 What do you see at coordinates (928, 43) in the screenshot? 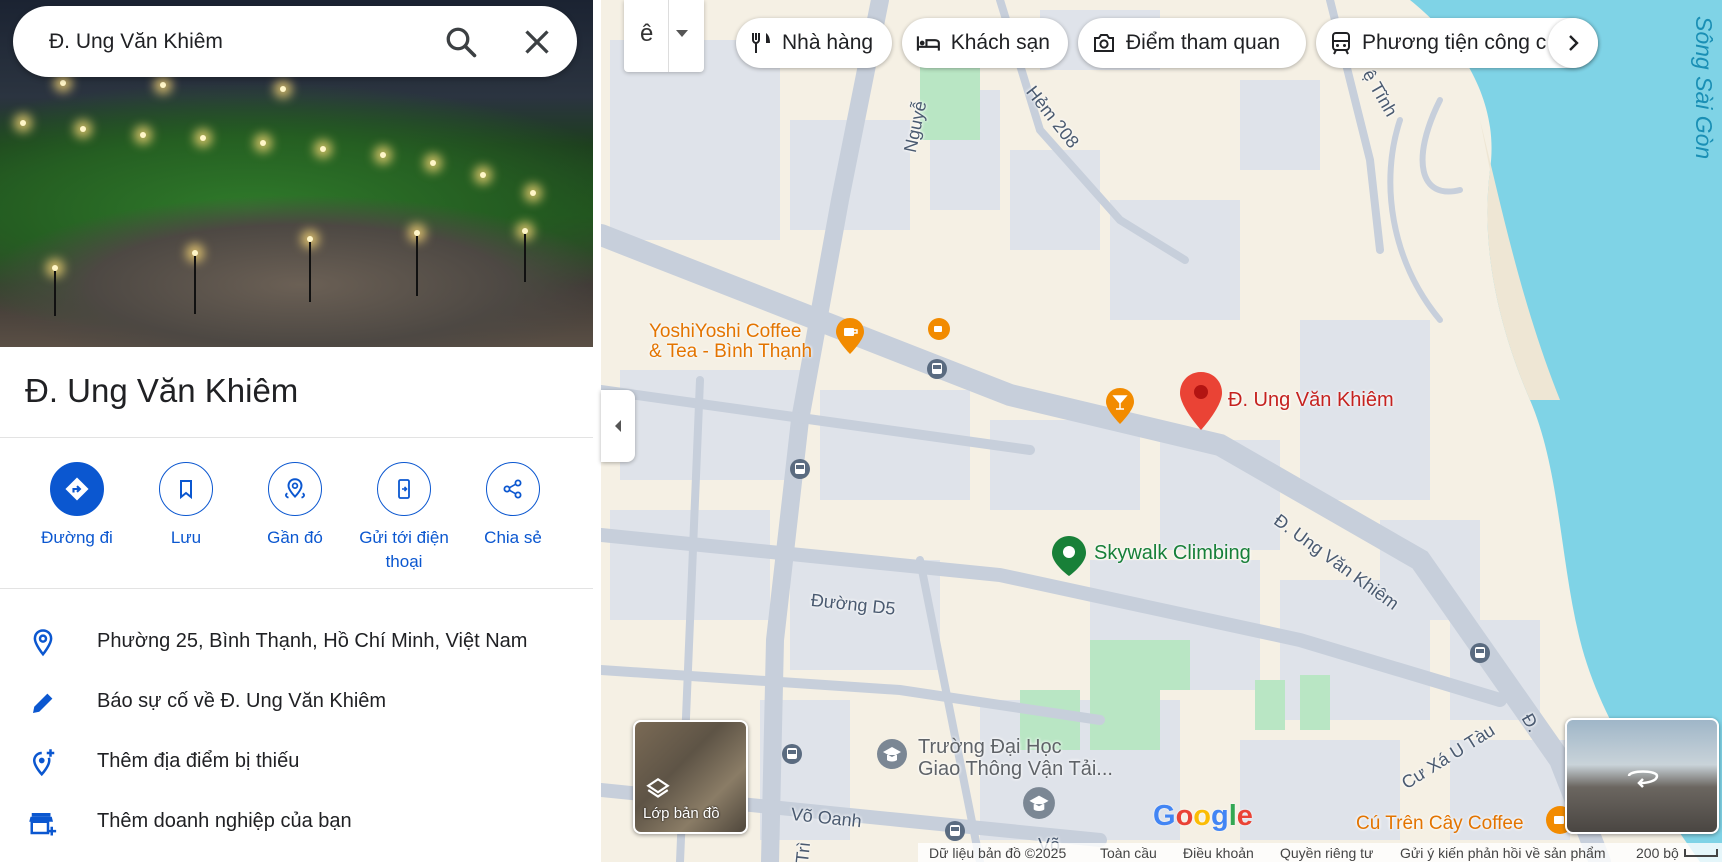
I see `hotel-icon` at bounding box center [928, 43].